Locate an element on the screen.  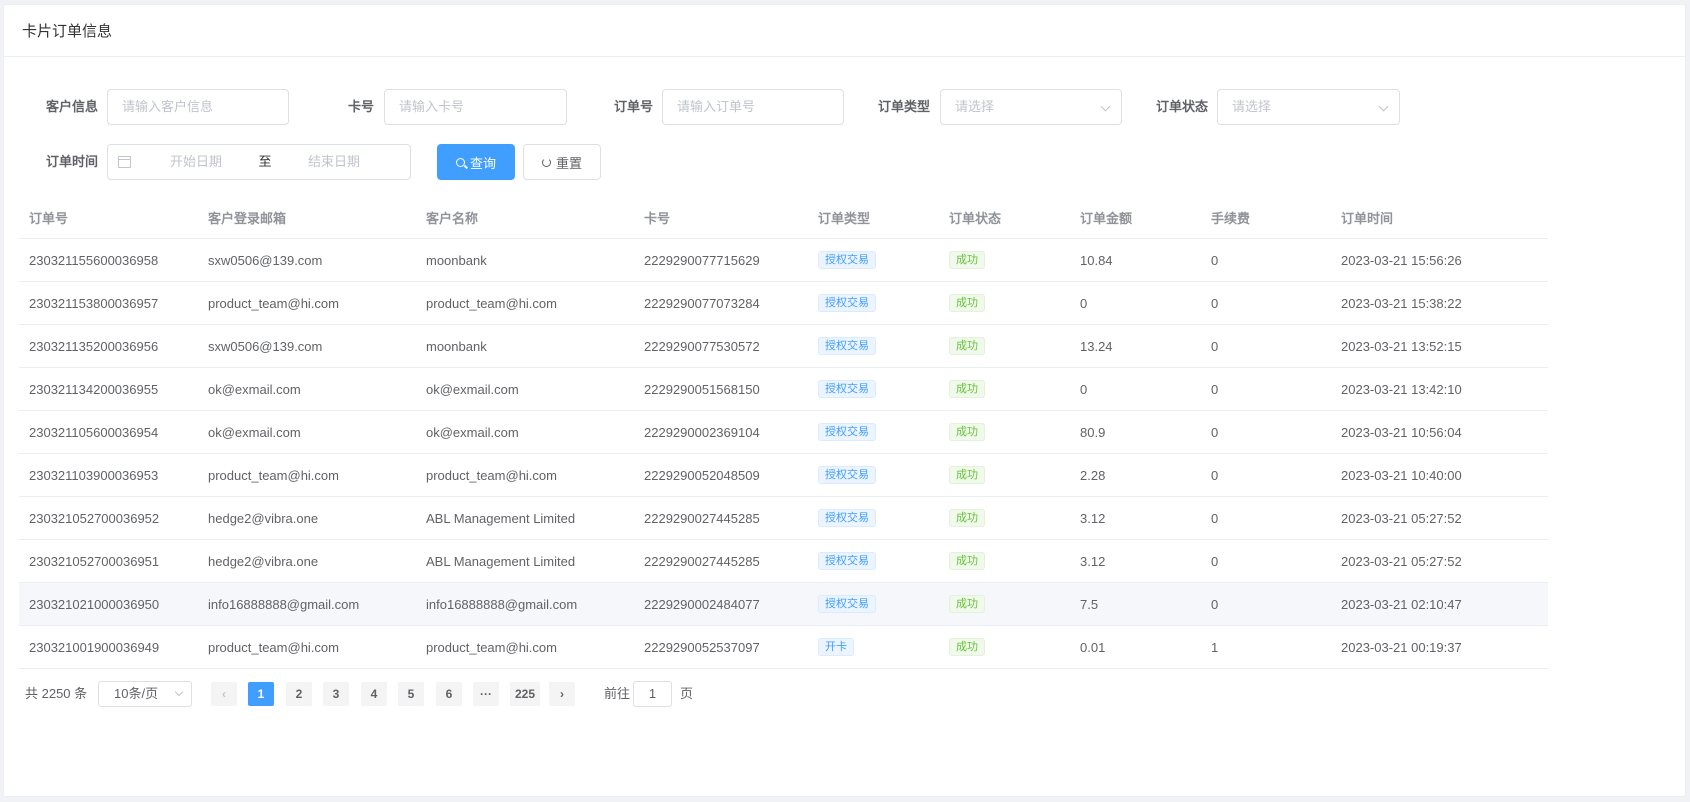
column-header-order-number: 订单号 is located at coordinates (108, 217).